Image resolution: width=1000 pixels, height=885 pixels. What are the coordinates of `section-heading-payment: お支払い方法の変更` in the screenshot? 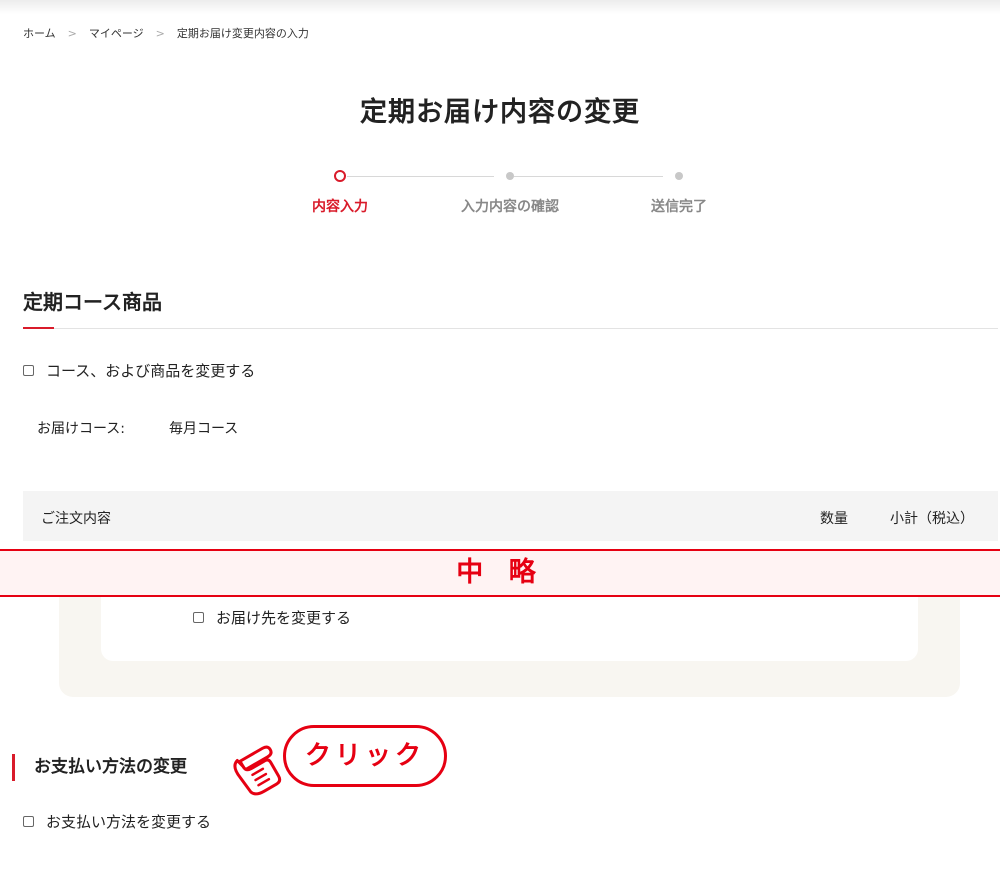 It's located at (99, 767).